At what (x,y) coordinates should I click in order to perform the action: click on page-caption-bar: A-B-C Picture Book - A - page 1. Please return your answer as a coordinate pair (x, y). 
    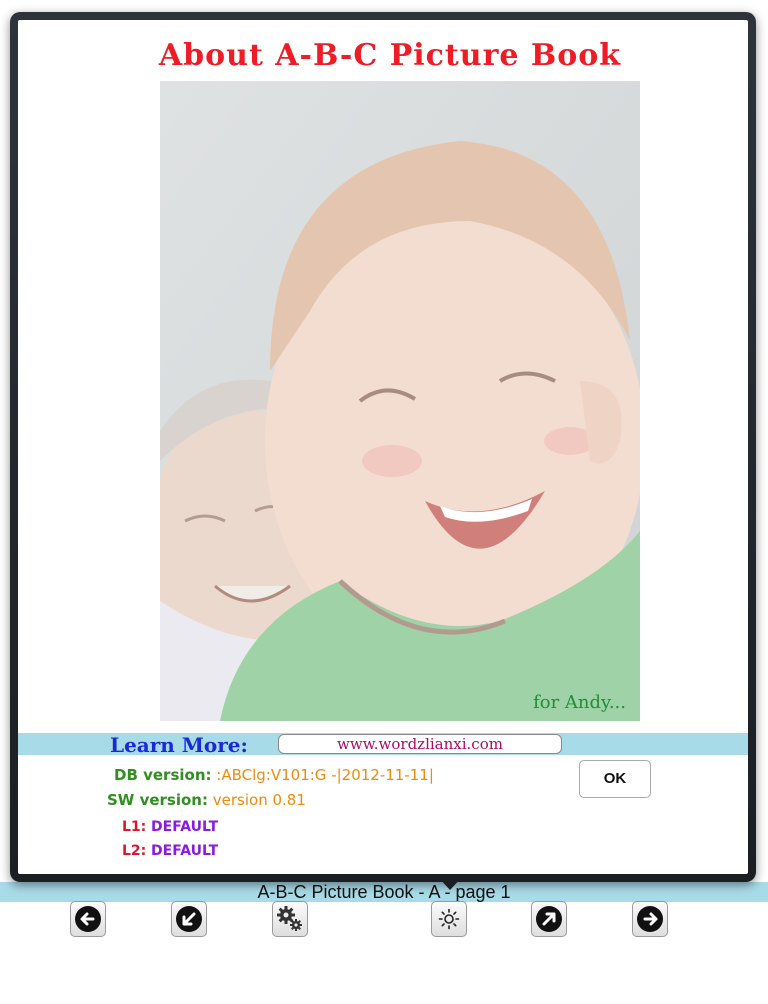
    Looking at the image, I should click on (384, 892).